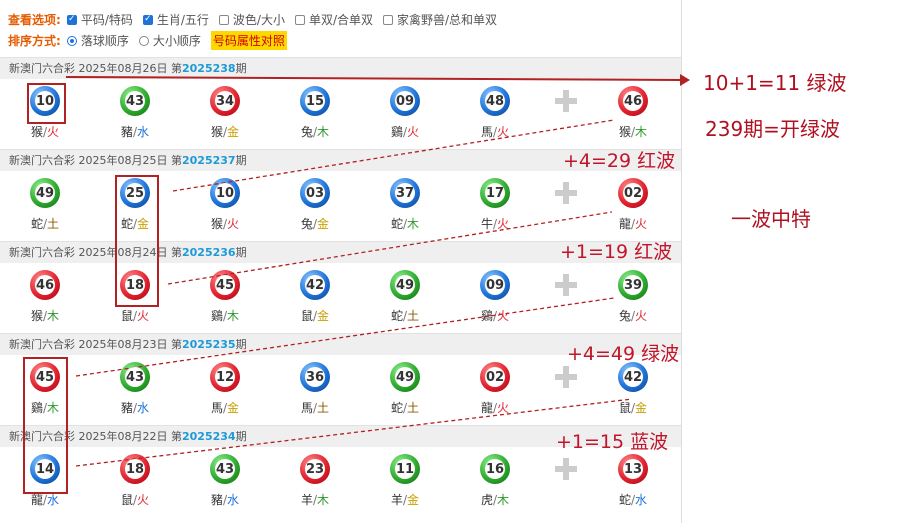 This screenshot has height=523, width=920. I want to click on zodiac: 鷄, so click(396, 132).